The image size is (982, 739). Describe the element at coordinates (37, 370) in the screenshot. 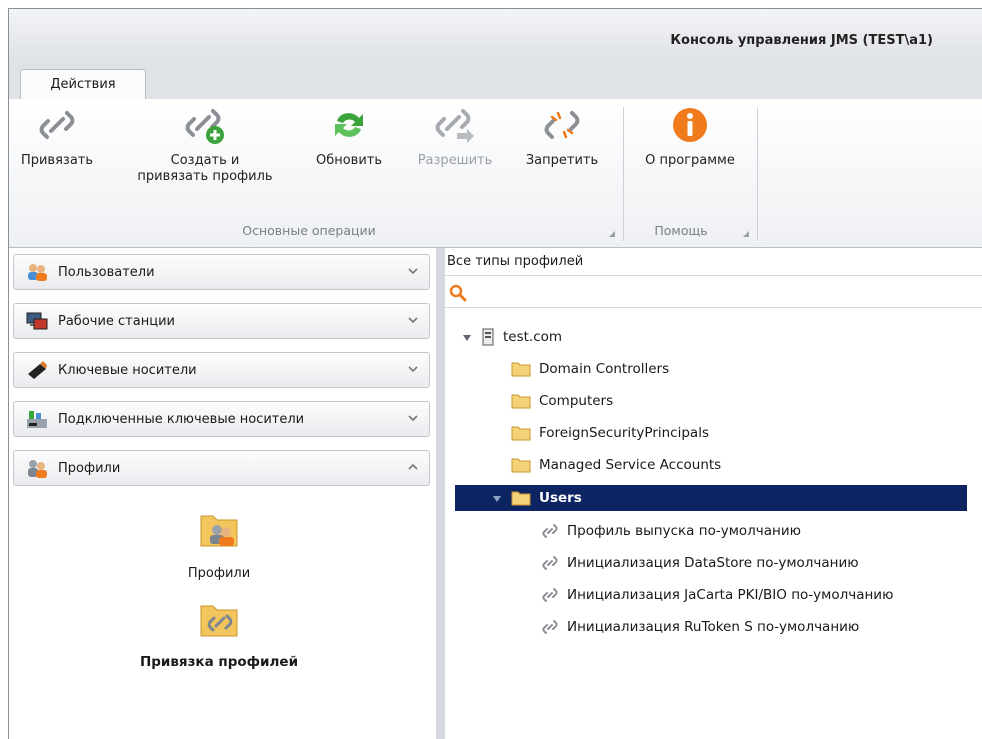

I see `usb-token-icon` at that location.